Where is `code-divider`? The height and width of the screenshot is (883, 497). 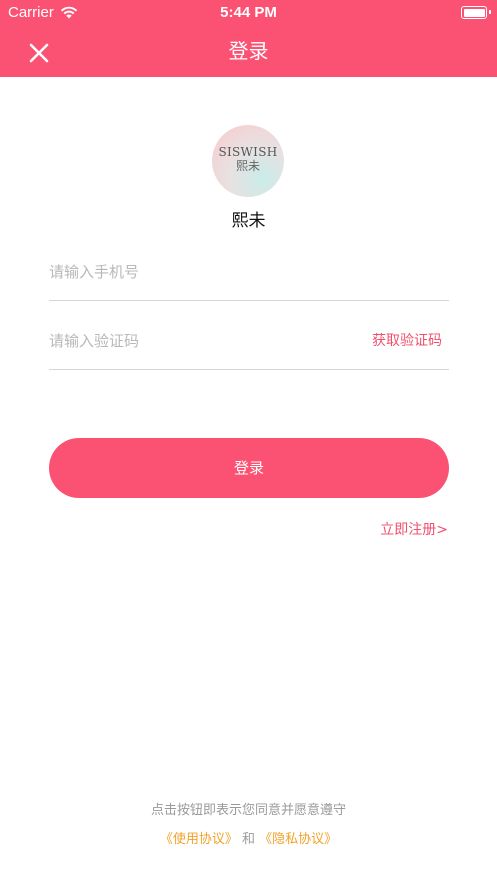
code-divider is located at coordinates (249, 369).